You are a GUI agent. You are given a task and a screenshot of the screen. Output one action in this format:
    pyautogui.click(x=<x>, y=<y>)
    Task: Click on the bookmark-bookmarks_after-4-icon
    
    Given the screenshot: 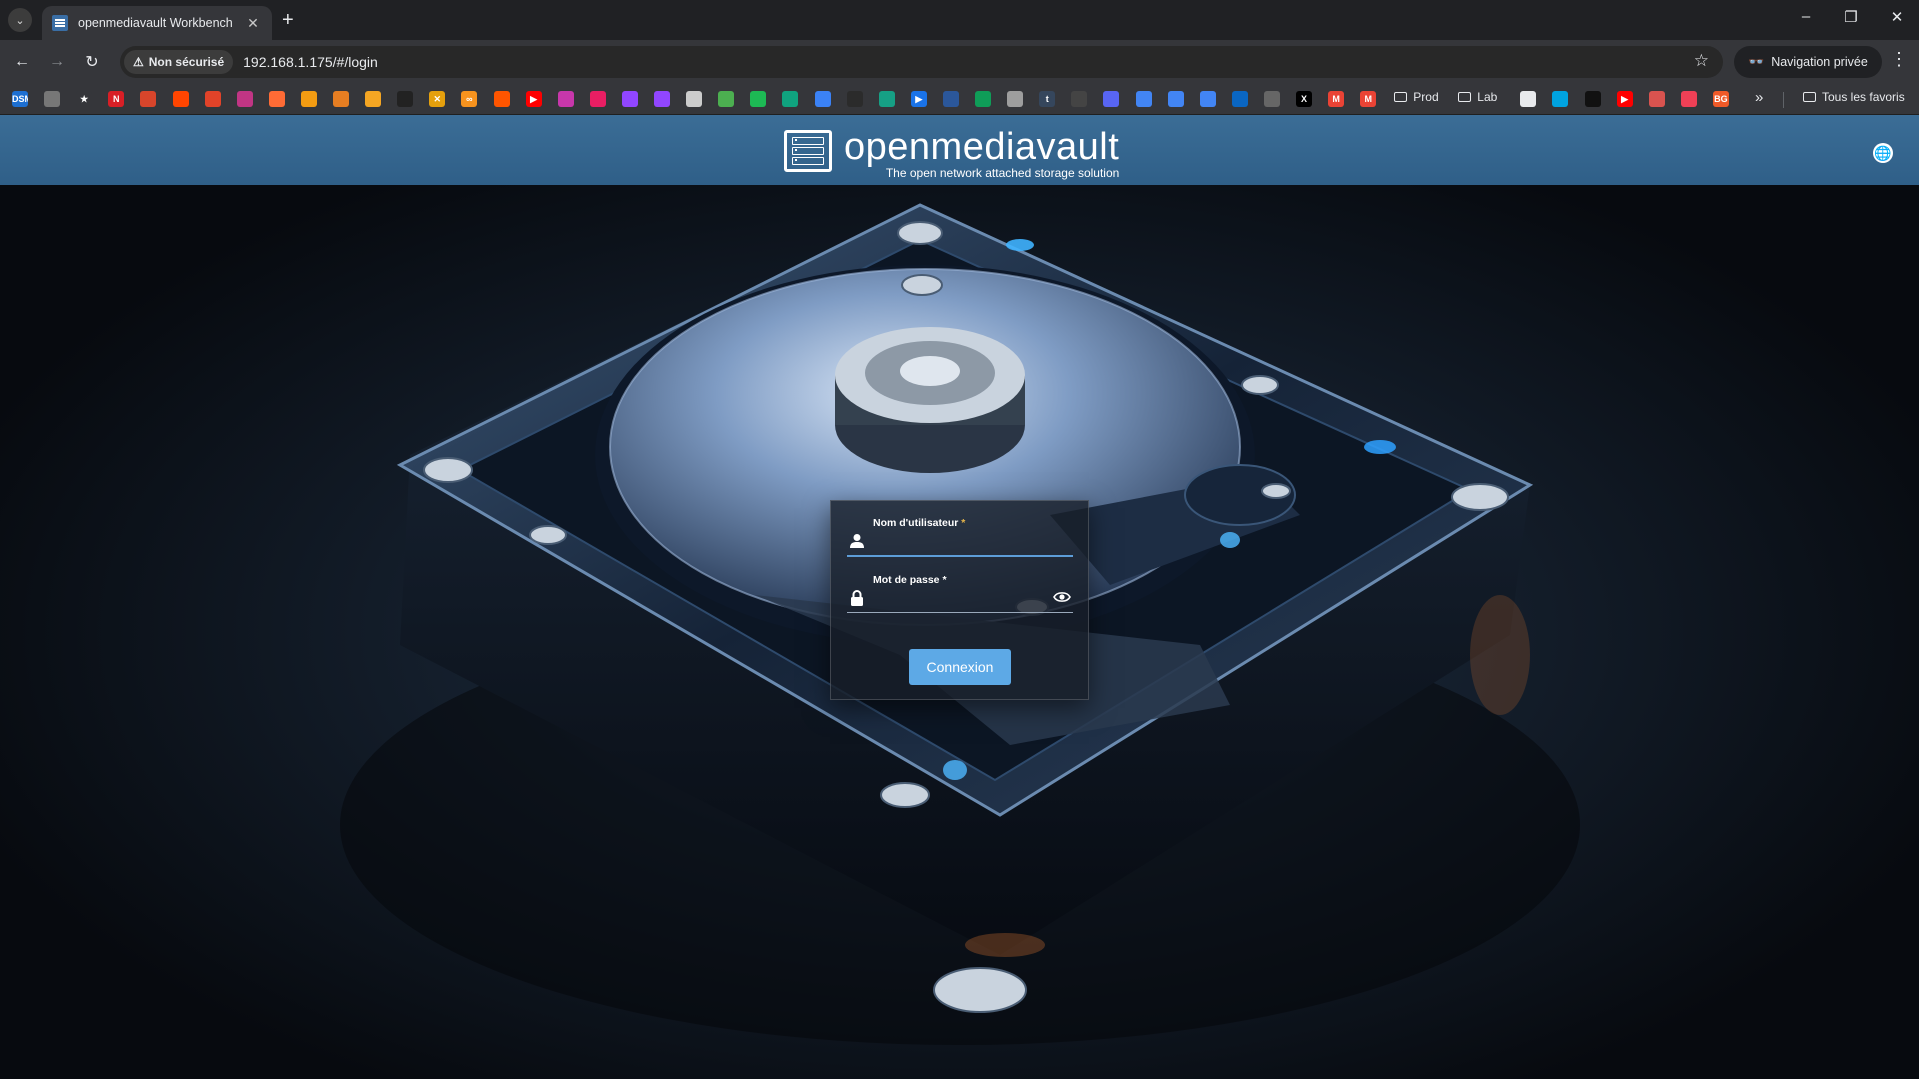 What is the action you would take?
    pyautogui.click(x=1656, y=99)
    